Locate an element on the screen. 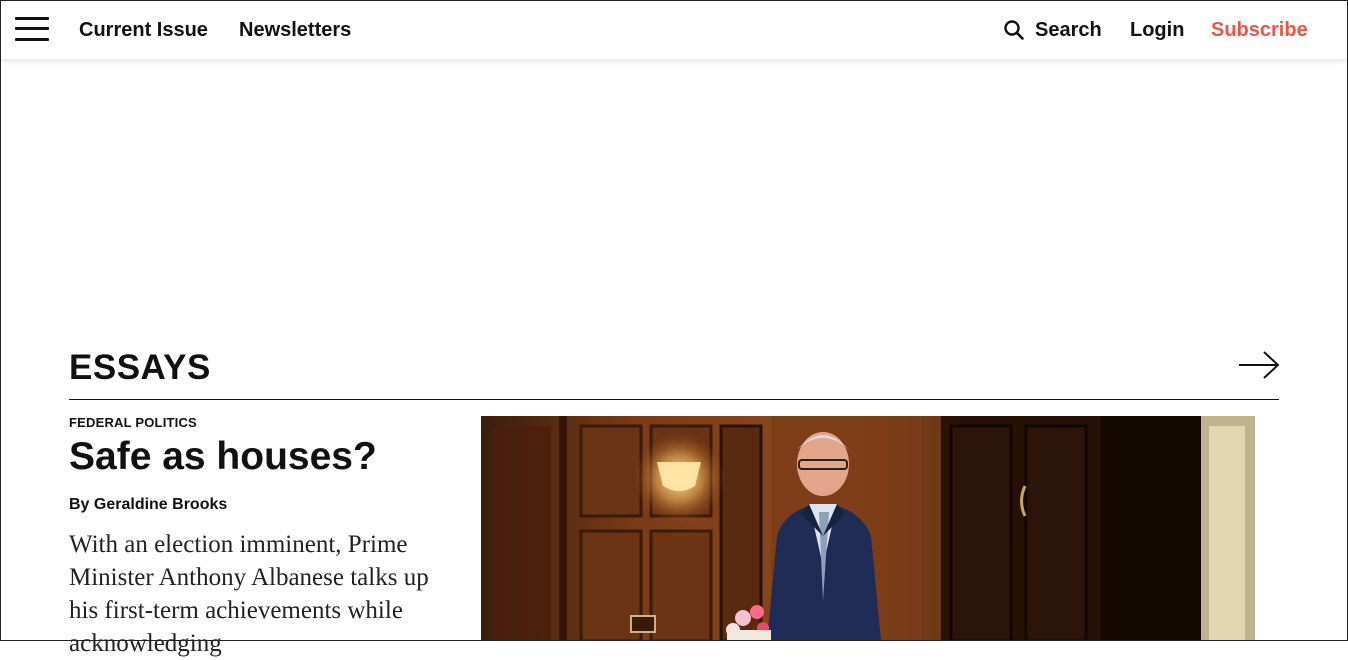 Image resolution: width=1348 pixels, height=660 pixels. search-icon is located at coordinates (1014, 30).